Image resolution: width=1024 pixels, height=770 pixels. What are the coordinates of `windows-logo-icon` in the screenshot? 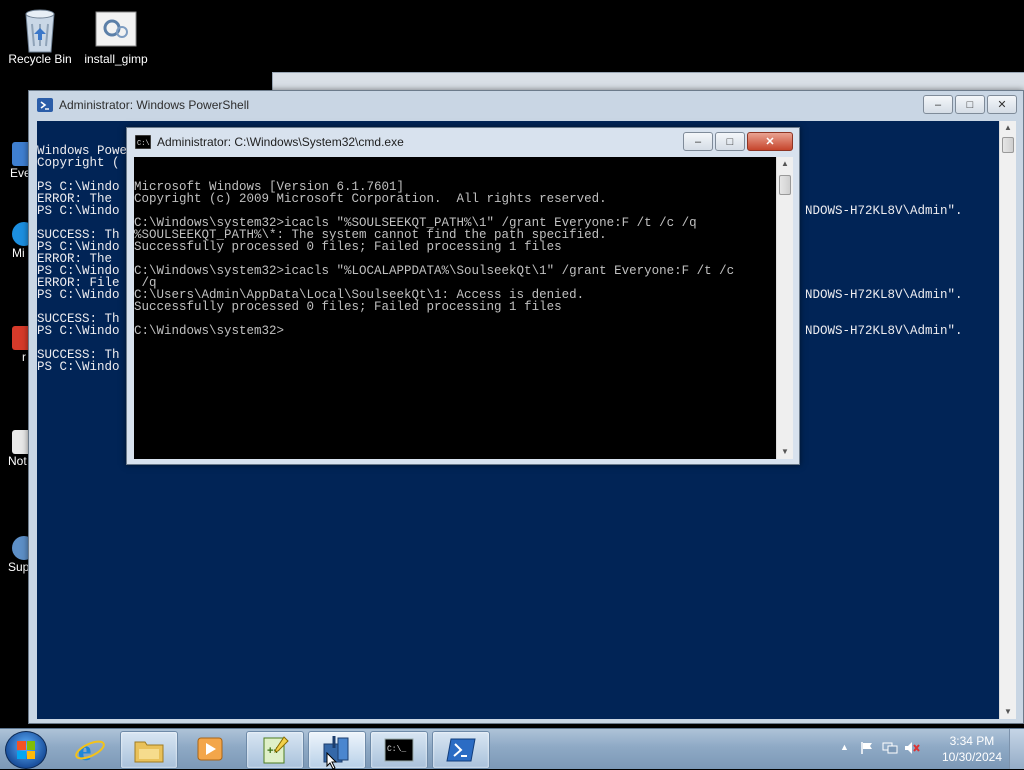 It's located at (26, 750).